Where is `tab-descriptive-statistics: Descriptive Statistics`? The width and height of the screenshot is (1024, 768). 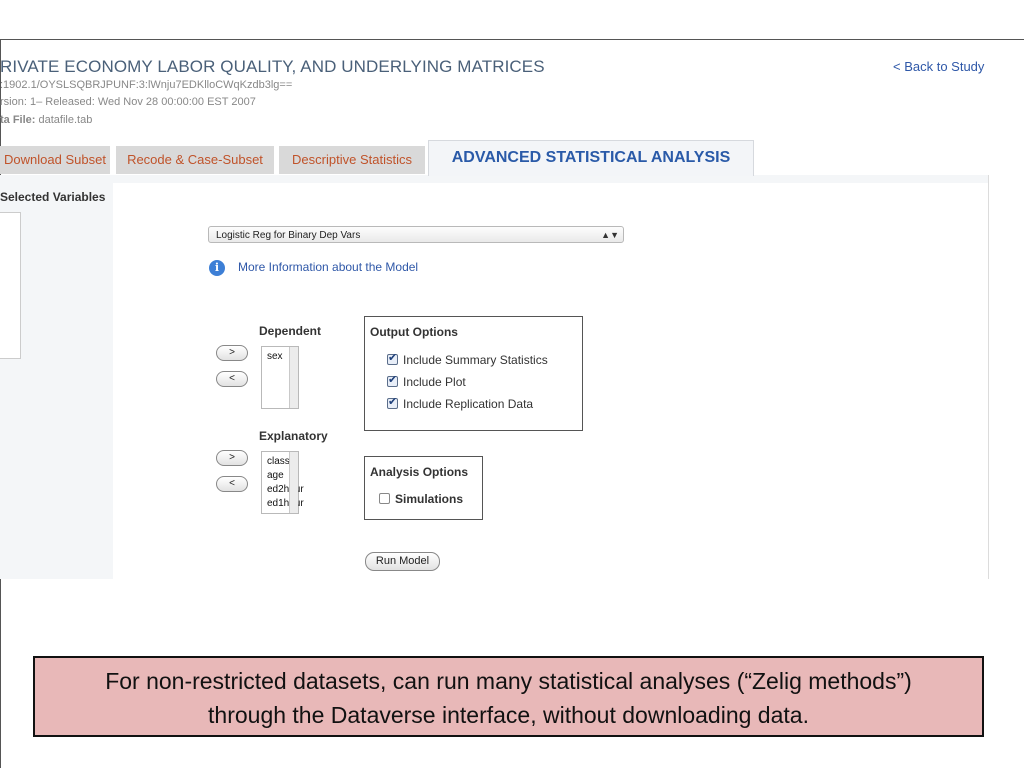 tab-descriptive-statistics: Descriptive Statistics is located at coordinates (352, 160).